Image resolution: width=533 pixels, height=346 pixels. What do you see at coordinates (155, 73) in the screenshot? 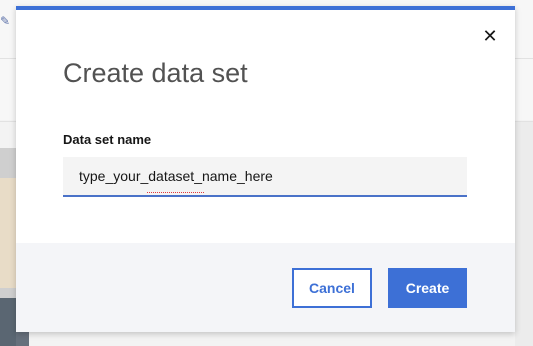
I see `dialog-title: Create data set` at bounding box center [155, 73].